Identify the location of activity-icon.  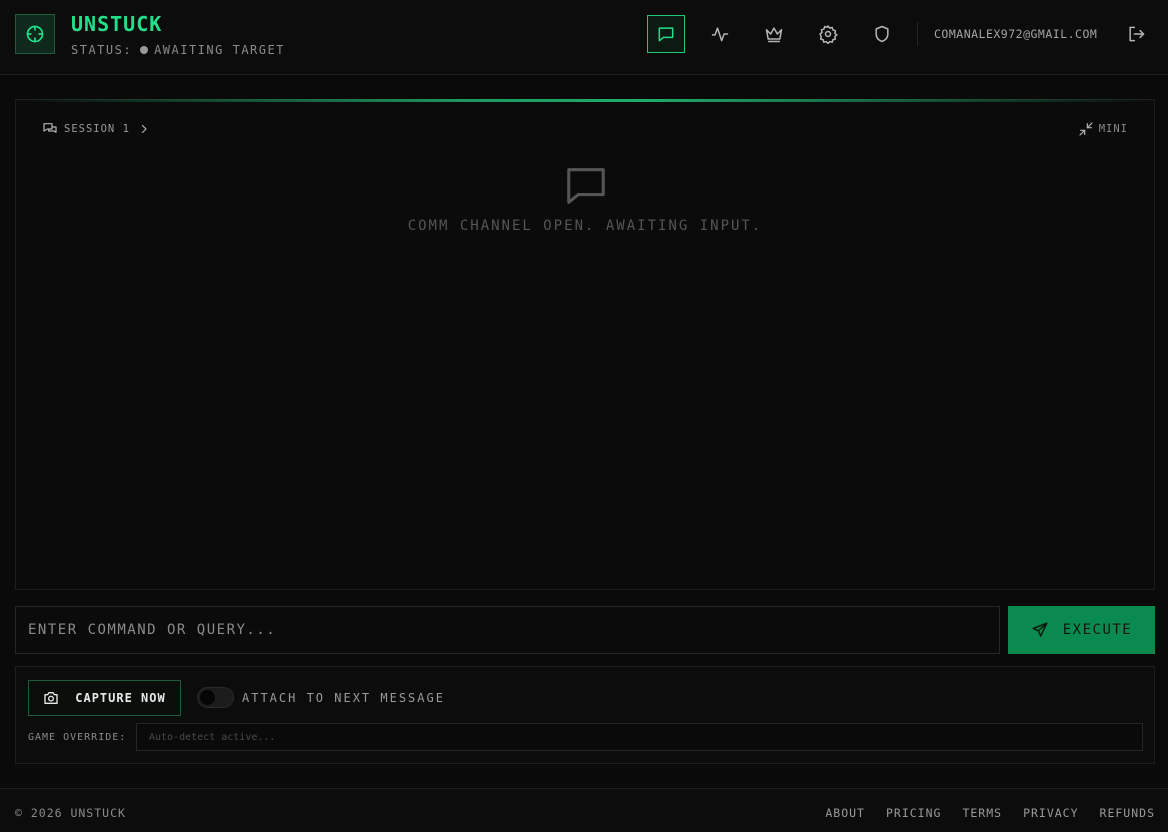
(720, 34).